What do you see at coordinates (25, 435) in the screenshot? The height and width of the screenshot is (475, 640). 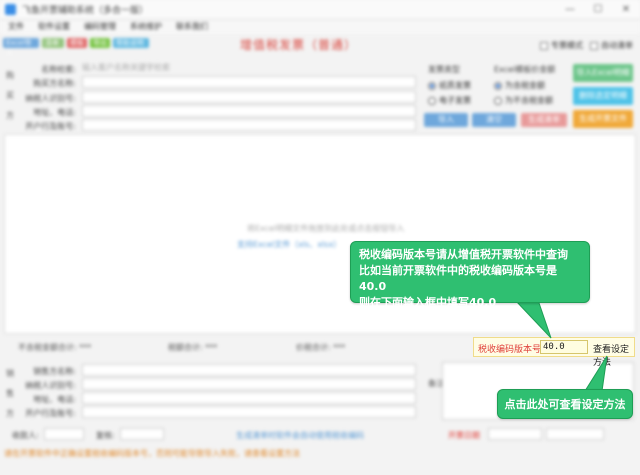 I see `payee-label: 收款人:` at bounding box center [25, 435].